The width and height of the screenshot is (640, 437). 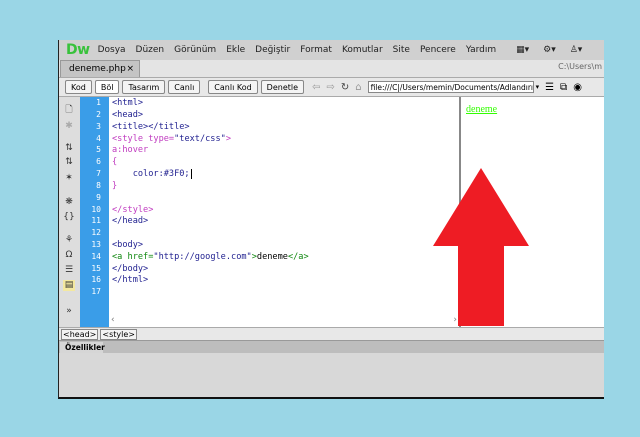 I want to click on select-parent-tag-icon: ❋, so click(x=69, y=202).